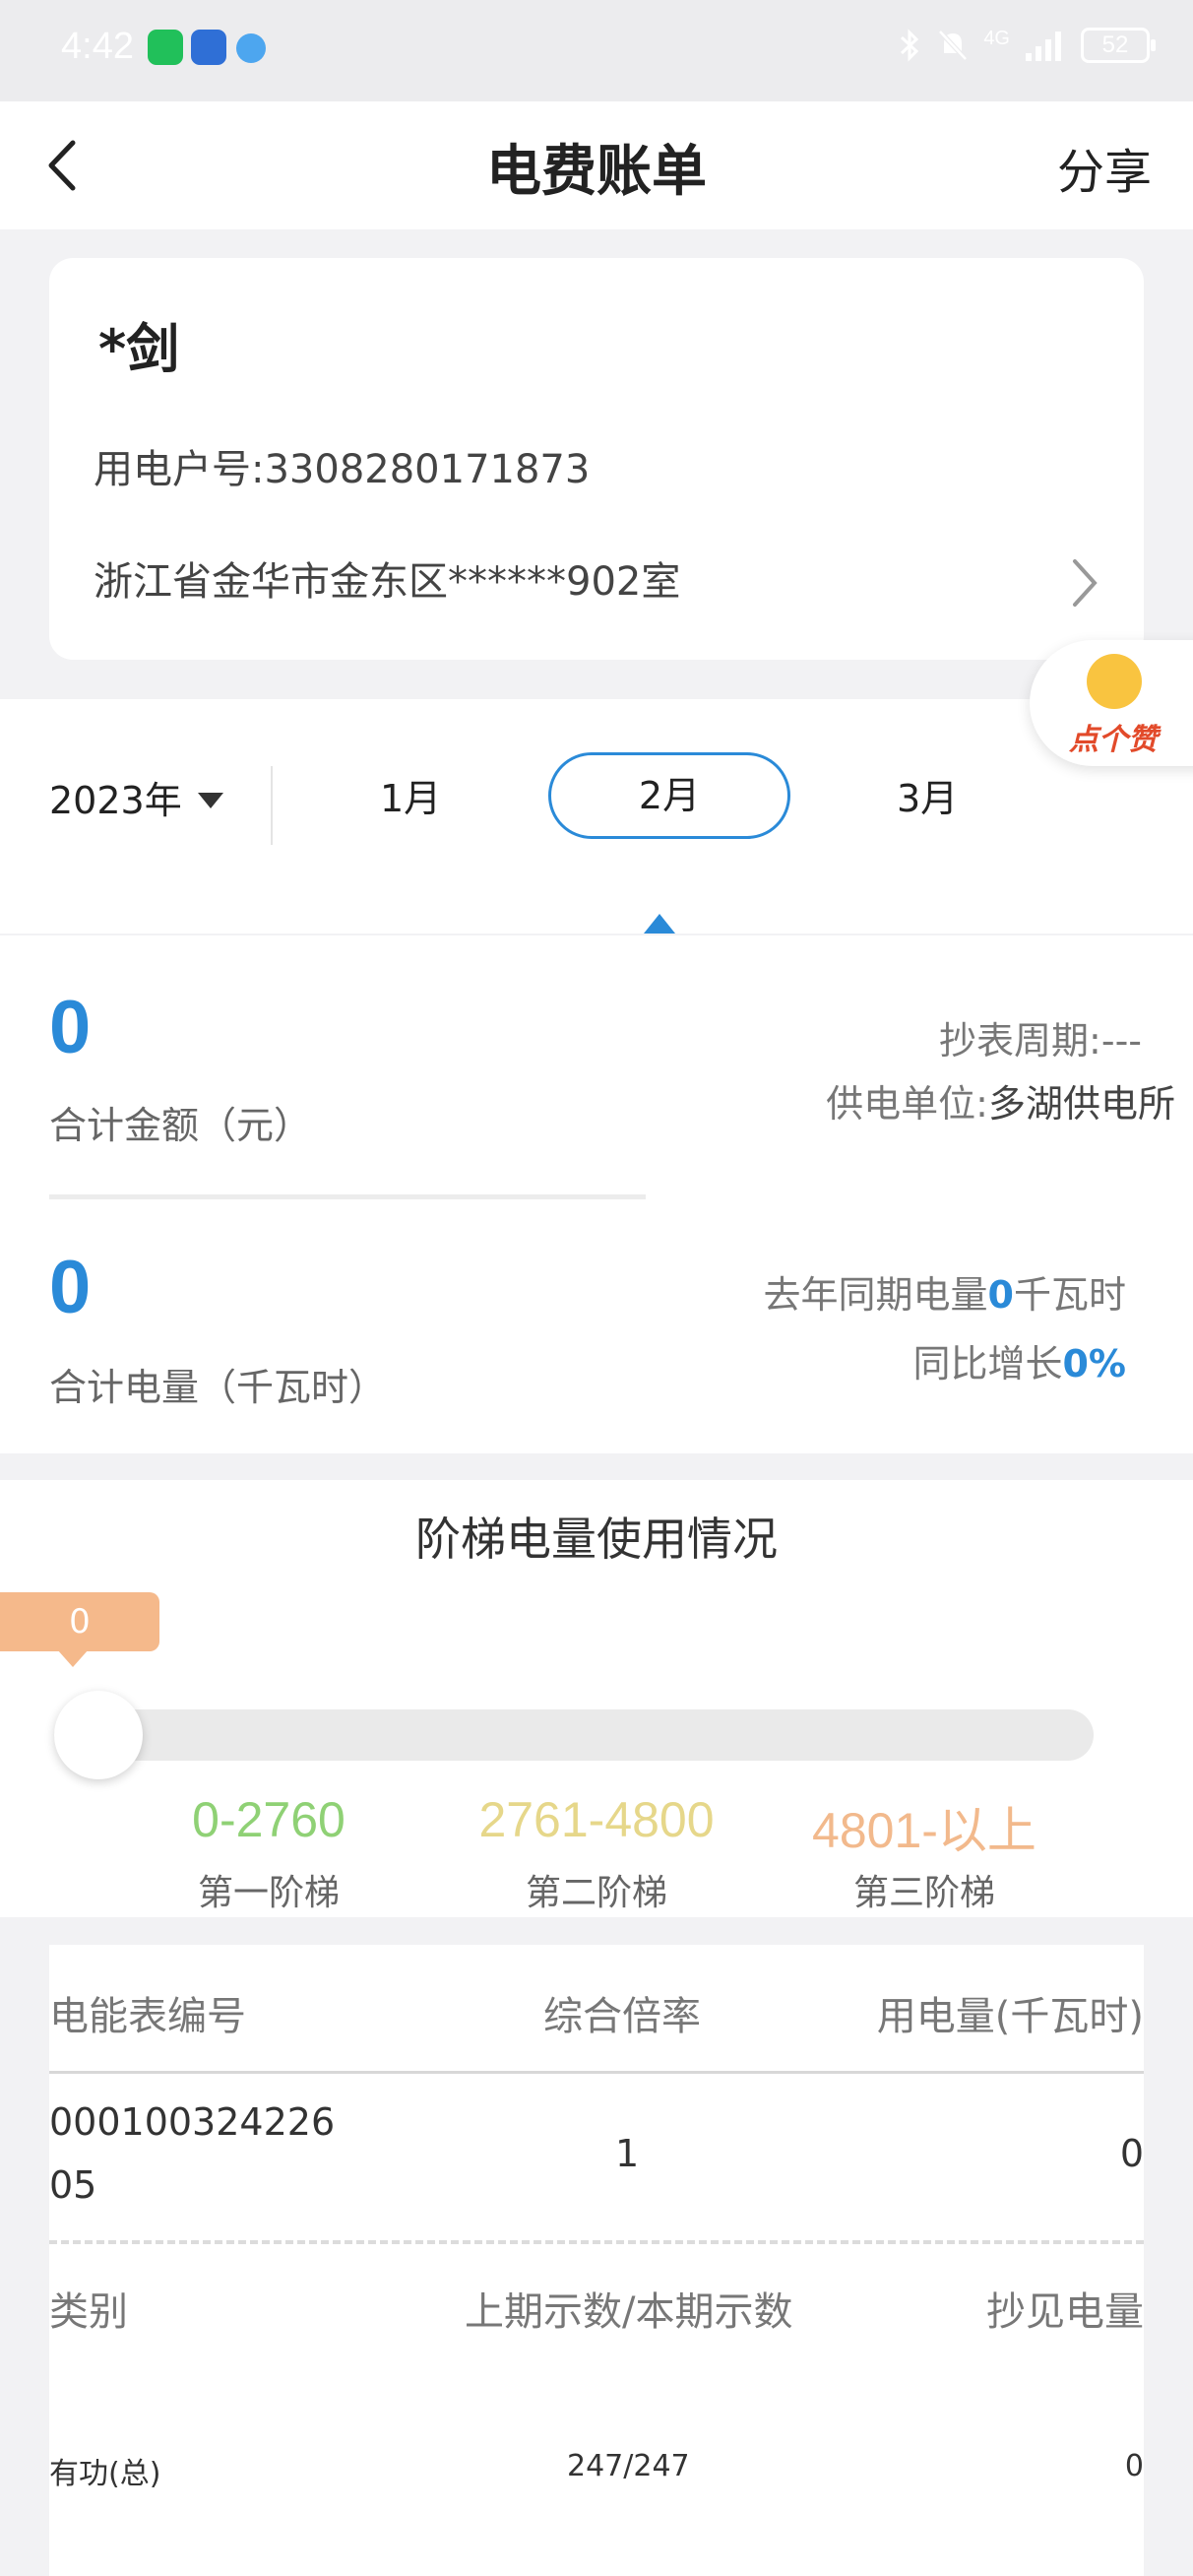 This screenshot has height=2576, width=1193. Describe the element at coordinates (574, 1735) in the screenshot. I see `tier-progress-track` at that location.